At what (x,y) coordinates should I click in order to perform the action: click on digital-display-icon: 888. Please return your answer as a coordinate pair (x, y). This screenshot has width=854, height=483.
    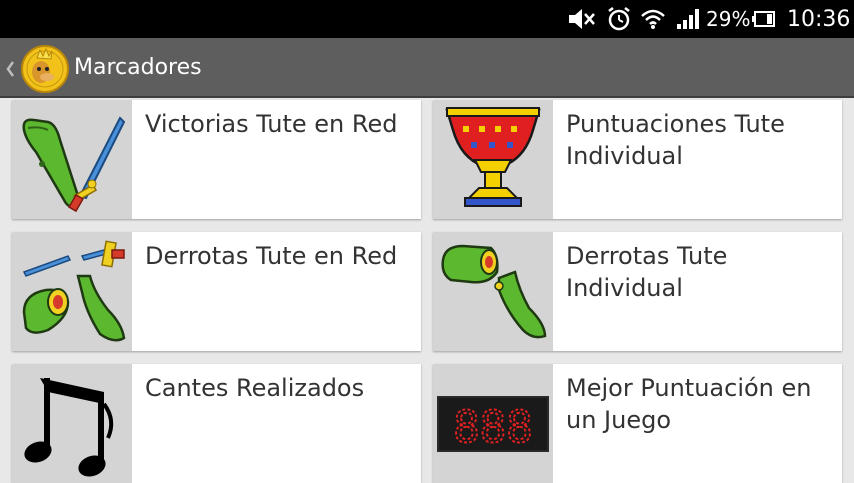
    Looking at the image, I should click on (493, 423).